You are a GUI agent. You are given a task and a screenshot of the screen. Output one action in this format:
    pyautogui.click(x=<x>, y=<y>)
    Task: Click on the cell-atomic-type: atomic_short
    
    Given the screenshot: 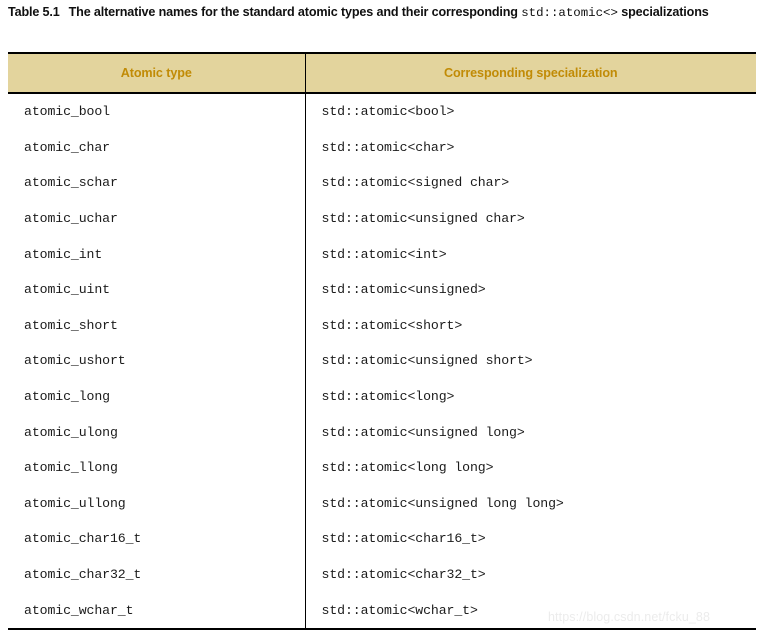 What is the action you would take?
    pyautogui.click(x=157, y=325)
    